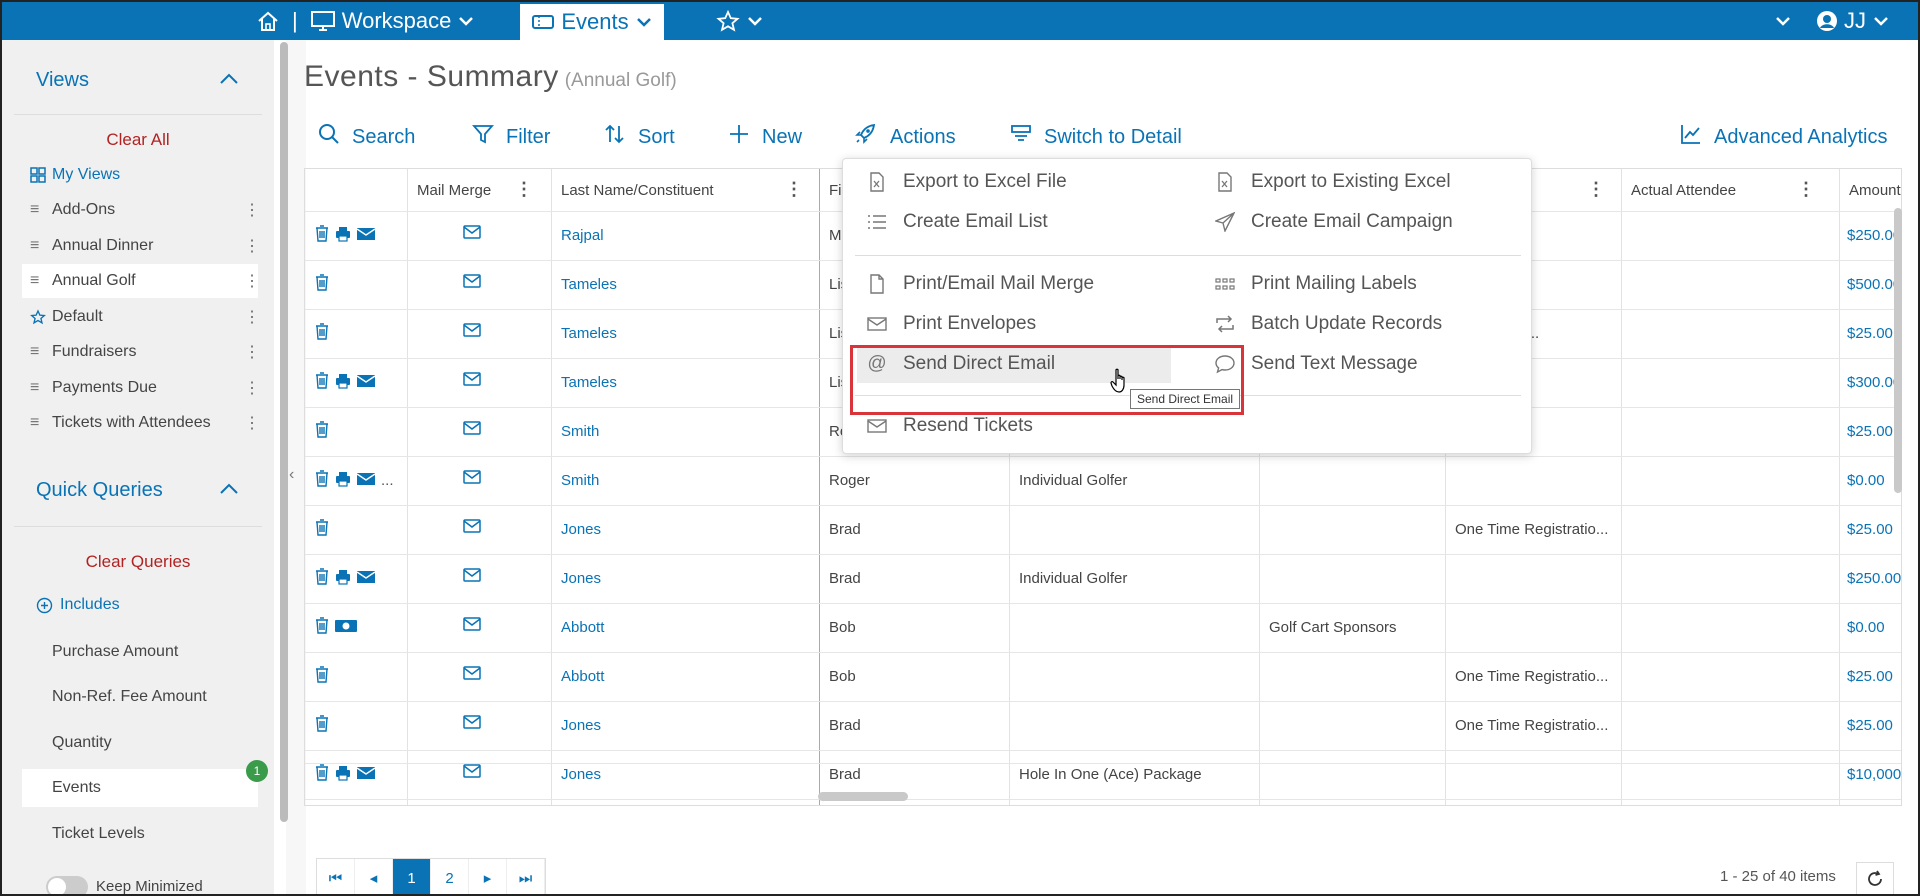 This screenshot has height=896, width=1920. I want to click on menu-item-print-envelopes: Print Envelopes, so click(950, 324).